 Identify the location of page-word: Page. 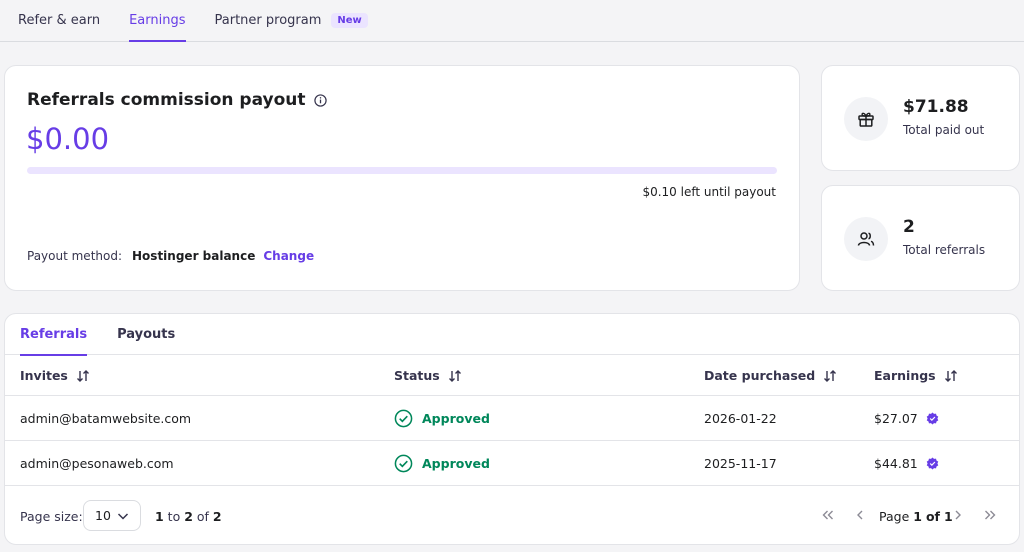
(894, 516).